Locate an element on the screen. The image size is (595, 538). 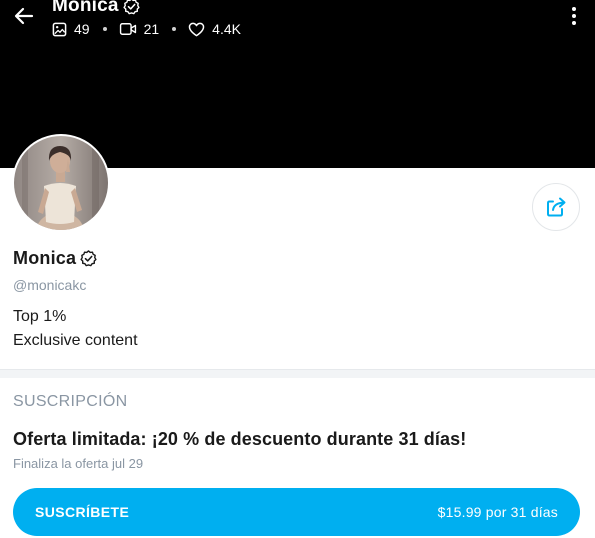
share-button is located at coordinates (556, 207).